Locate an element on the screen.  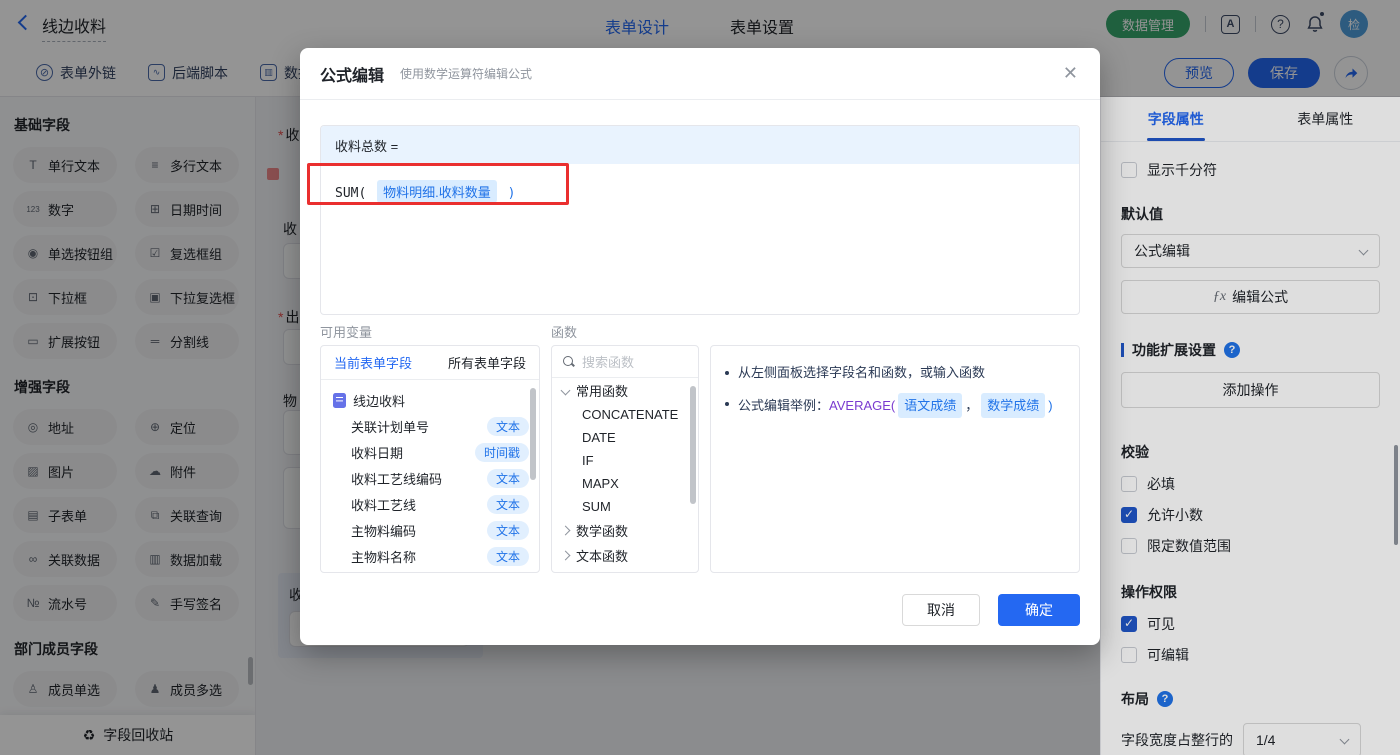
example-close-paren: ) is located at coordinates (1050, 405).